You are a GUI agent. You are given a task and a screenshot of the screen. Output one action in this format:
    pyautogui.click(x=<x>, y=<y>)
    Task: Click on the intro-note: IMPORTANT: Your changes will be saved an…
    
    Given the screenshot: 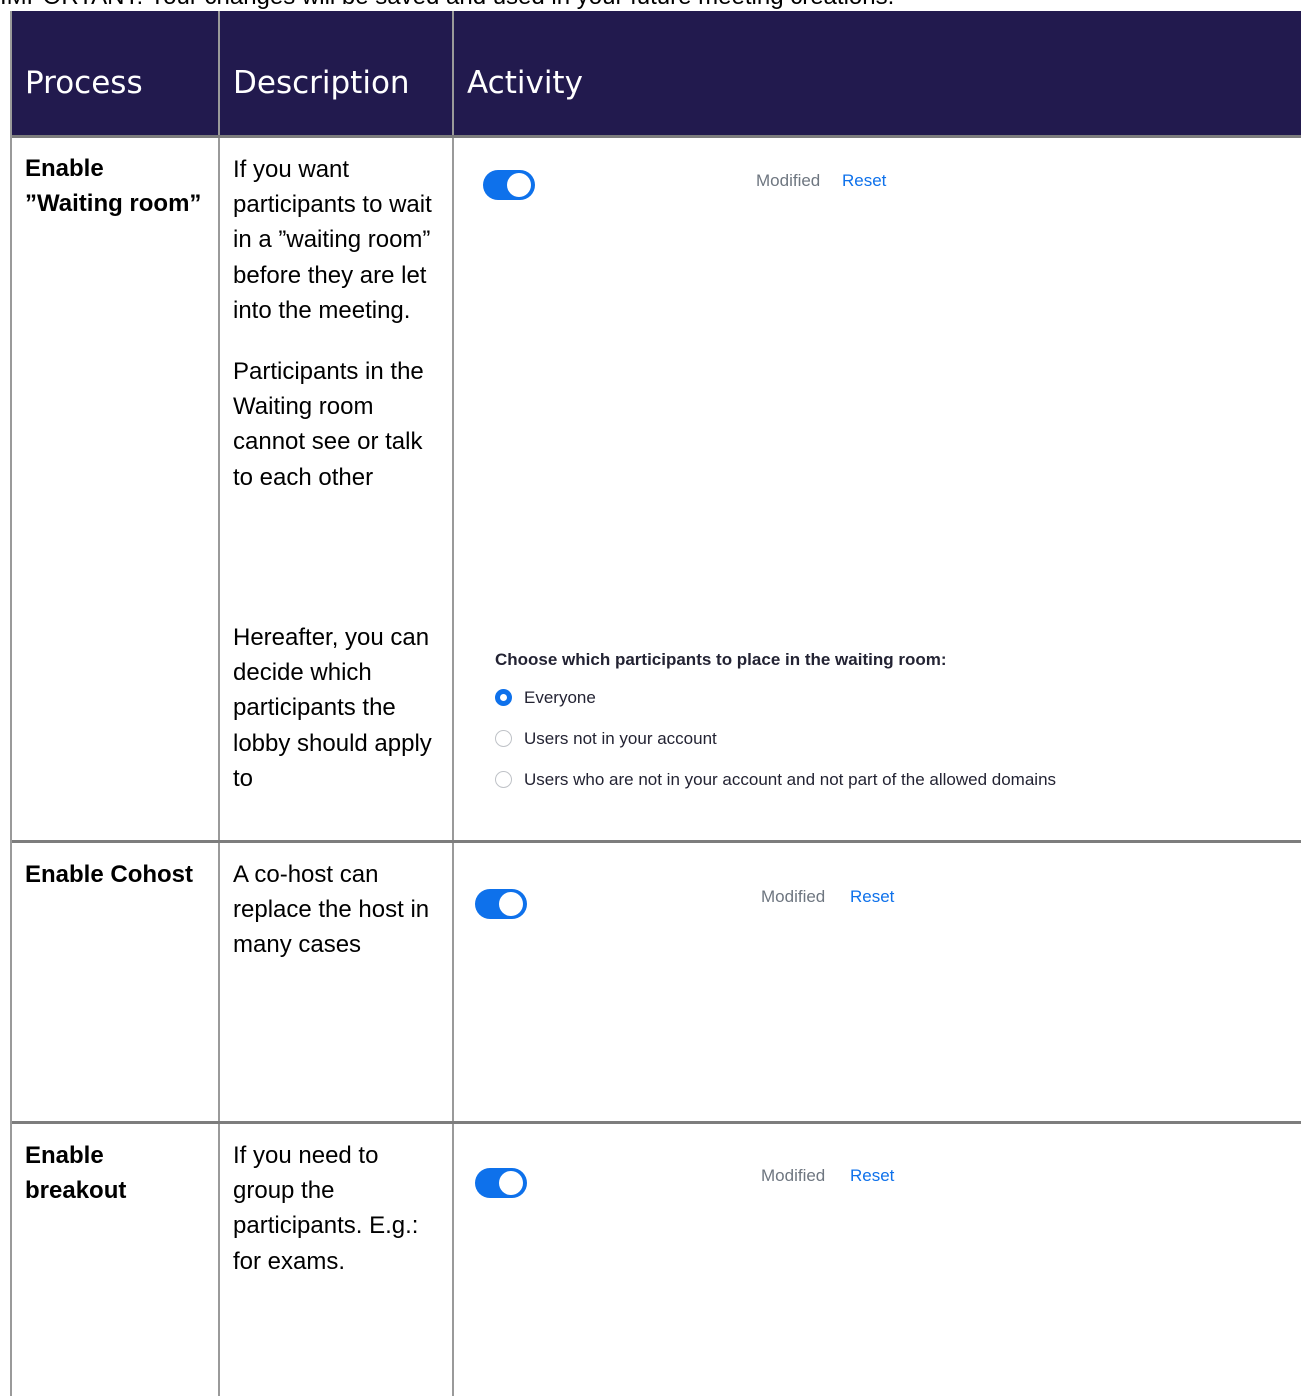 What is the action you would take?
    pyautogui.click(x=650, y=5)
    